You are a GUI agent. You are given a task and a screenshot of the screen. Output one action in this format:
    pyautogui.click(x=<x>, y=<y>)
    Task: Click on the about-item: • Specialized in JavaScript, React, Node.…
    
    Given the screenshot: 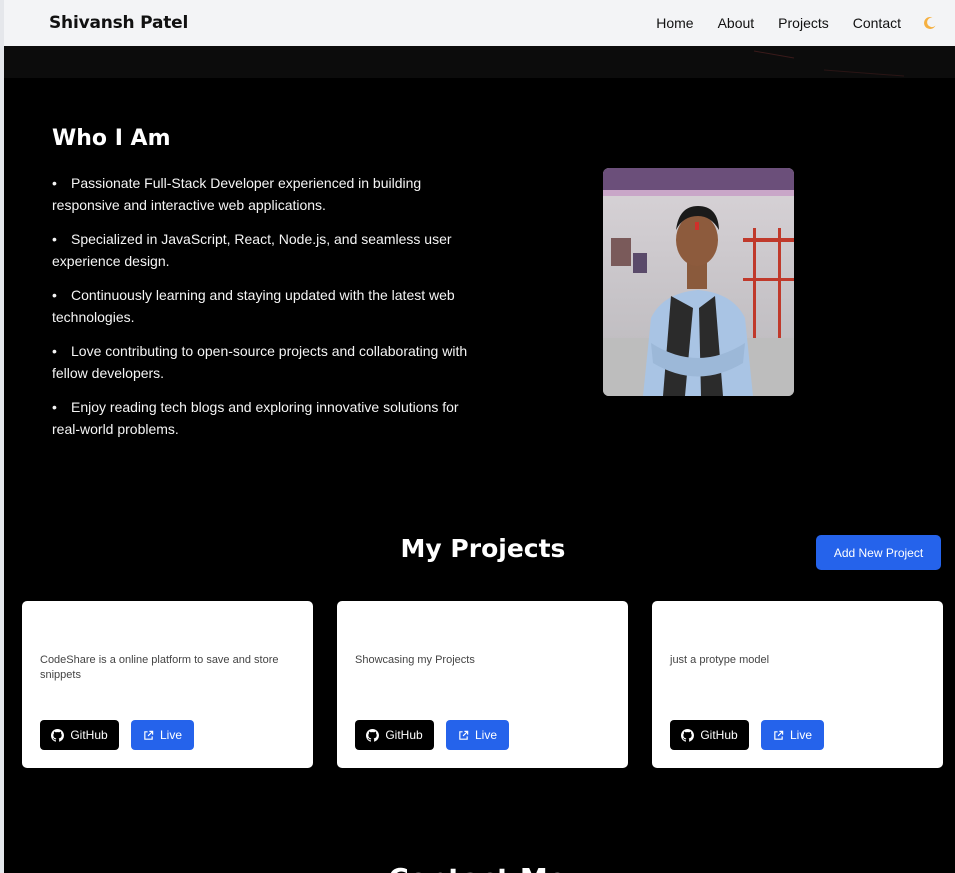 What is the action you would take?
    pyautogui.click(x=271, y=250)
    